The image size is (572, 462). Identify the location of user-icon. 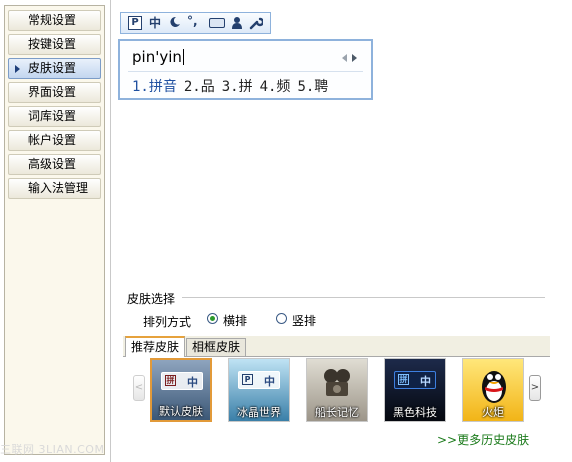
(237, 23).